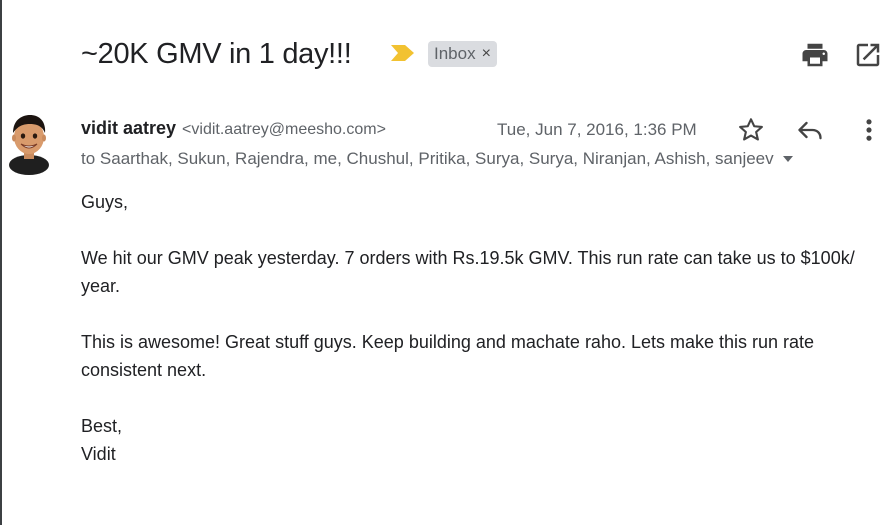 The height and width of the screenshot is (525, 883). I want to click on important-marker-icon, so click(402, 53).